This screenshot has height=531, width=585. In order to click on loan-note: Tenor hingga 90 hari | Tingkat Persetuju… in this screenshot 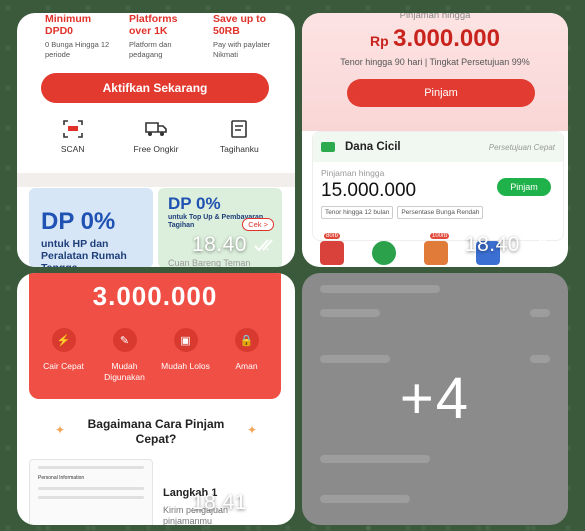, I will do `click(435, 62)`.